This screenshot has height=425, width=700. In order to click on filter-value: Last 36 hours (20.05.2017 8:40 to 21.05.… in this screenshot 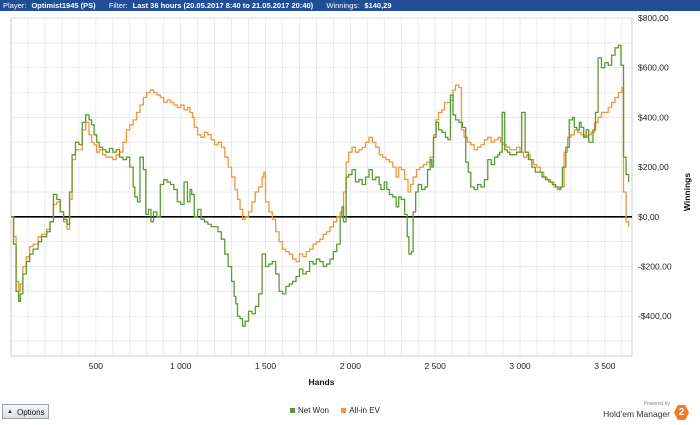, I will do `click(223, 5)`.